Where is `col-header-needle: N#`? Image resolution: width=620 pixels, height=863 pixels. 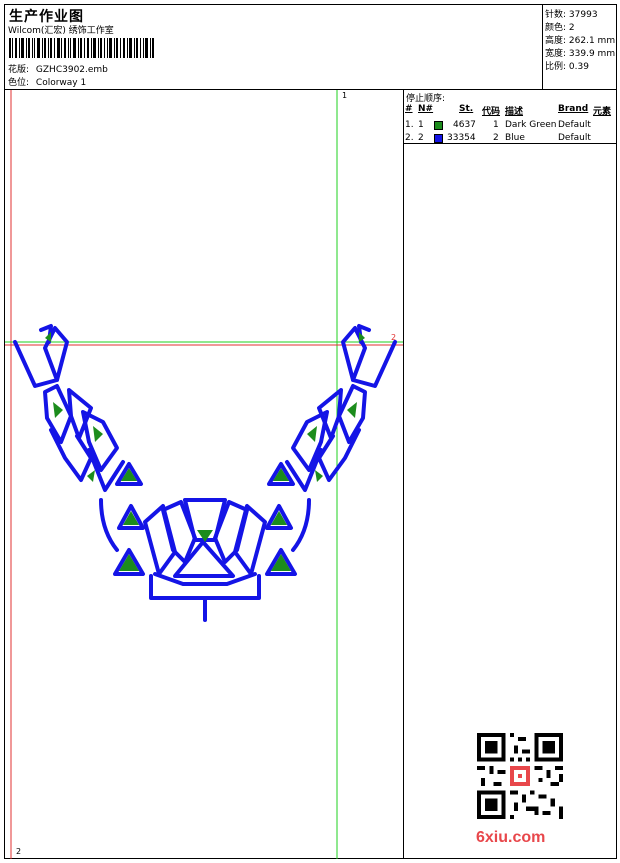
col-header-needle: N# is located at coordinates (426, 109).